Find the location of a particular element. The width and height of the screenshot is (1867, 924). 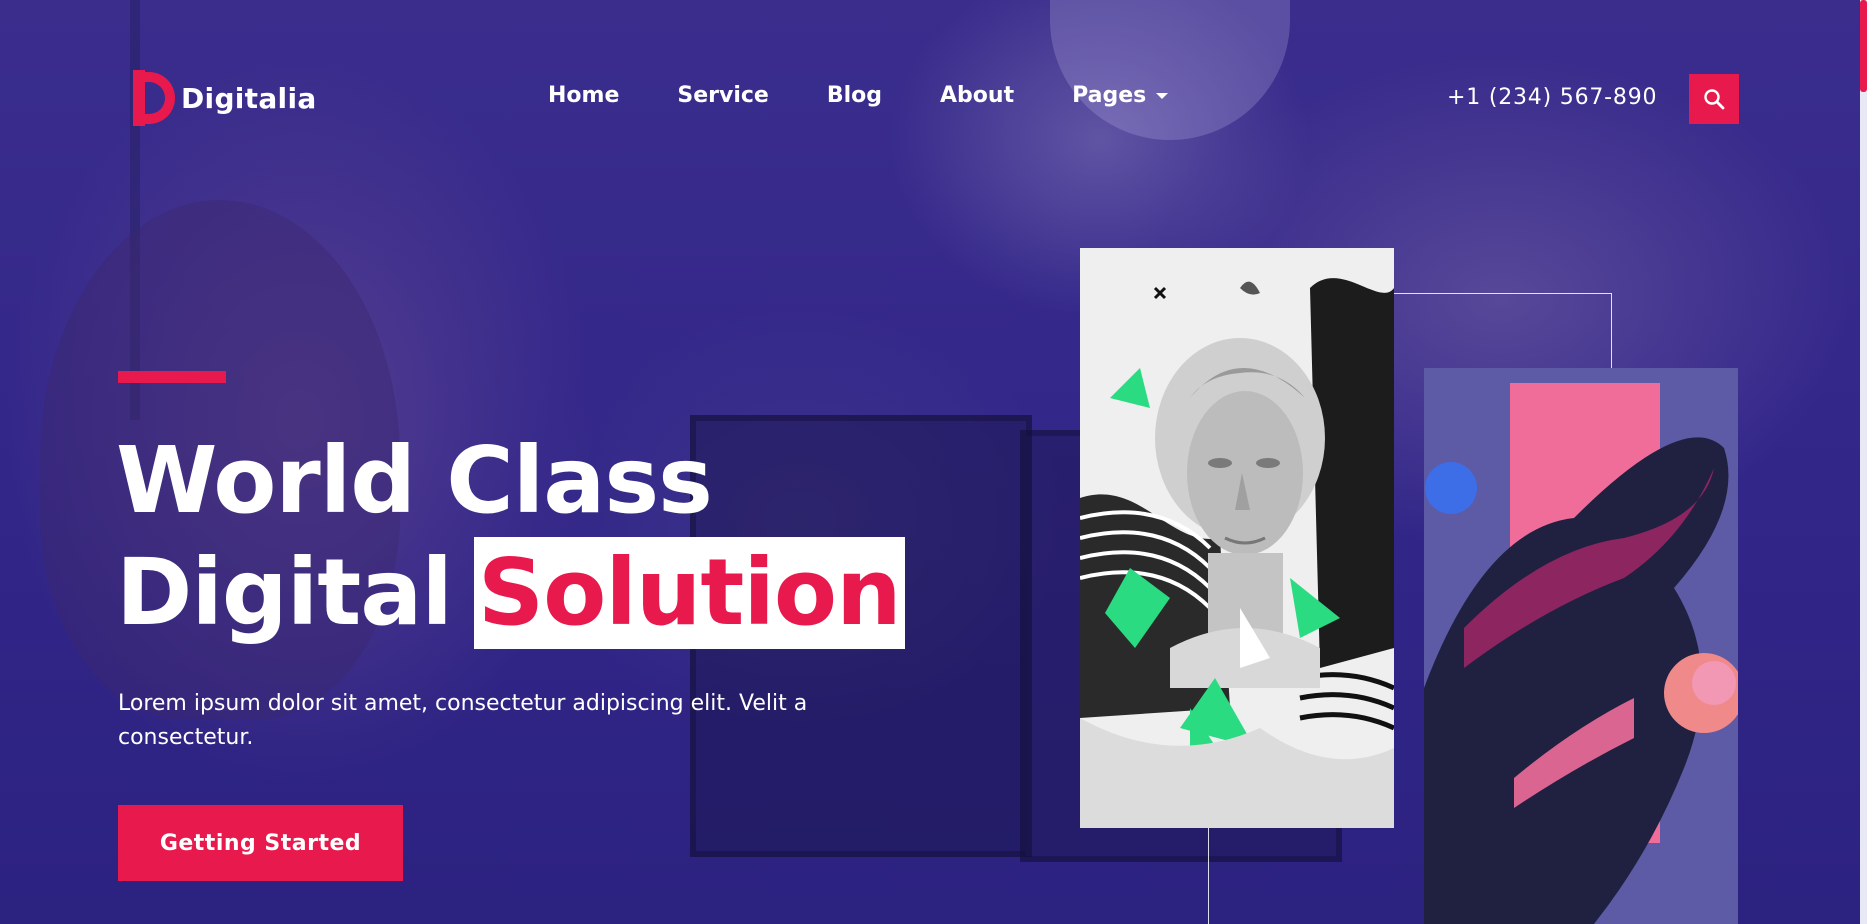

search-icon is located at coordinates (1714, 99).